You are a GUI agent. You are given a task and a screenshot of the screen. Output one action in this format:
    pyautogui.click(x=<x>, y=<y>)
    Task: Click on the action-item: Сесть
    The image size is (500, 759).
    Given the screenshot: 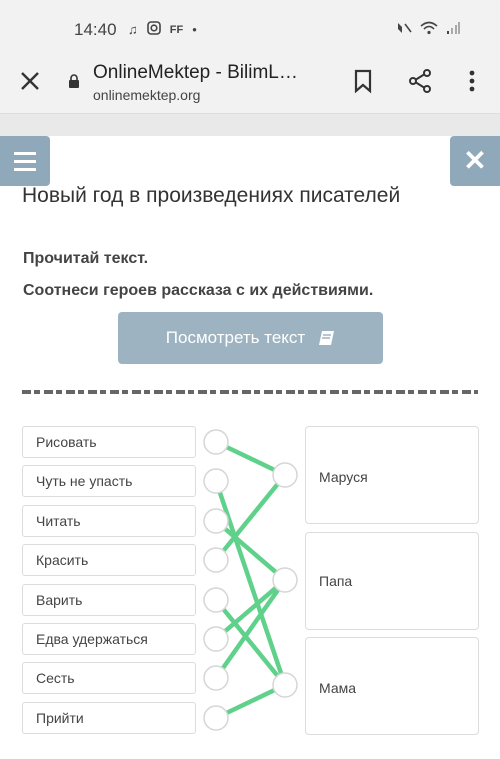 What is the action you would take?
    pyautogui.click(x=109, y=678)
    